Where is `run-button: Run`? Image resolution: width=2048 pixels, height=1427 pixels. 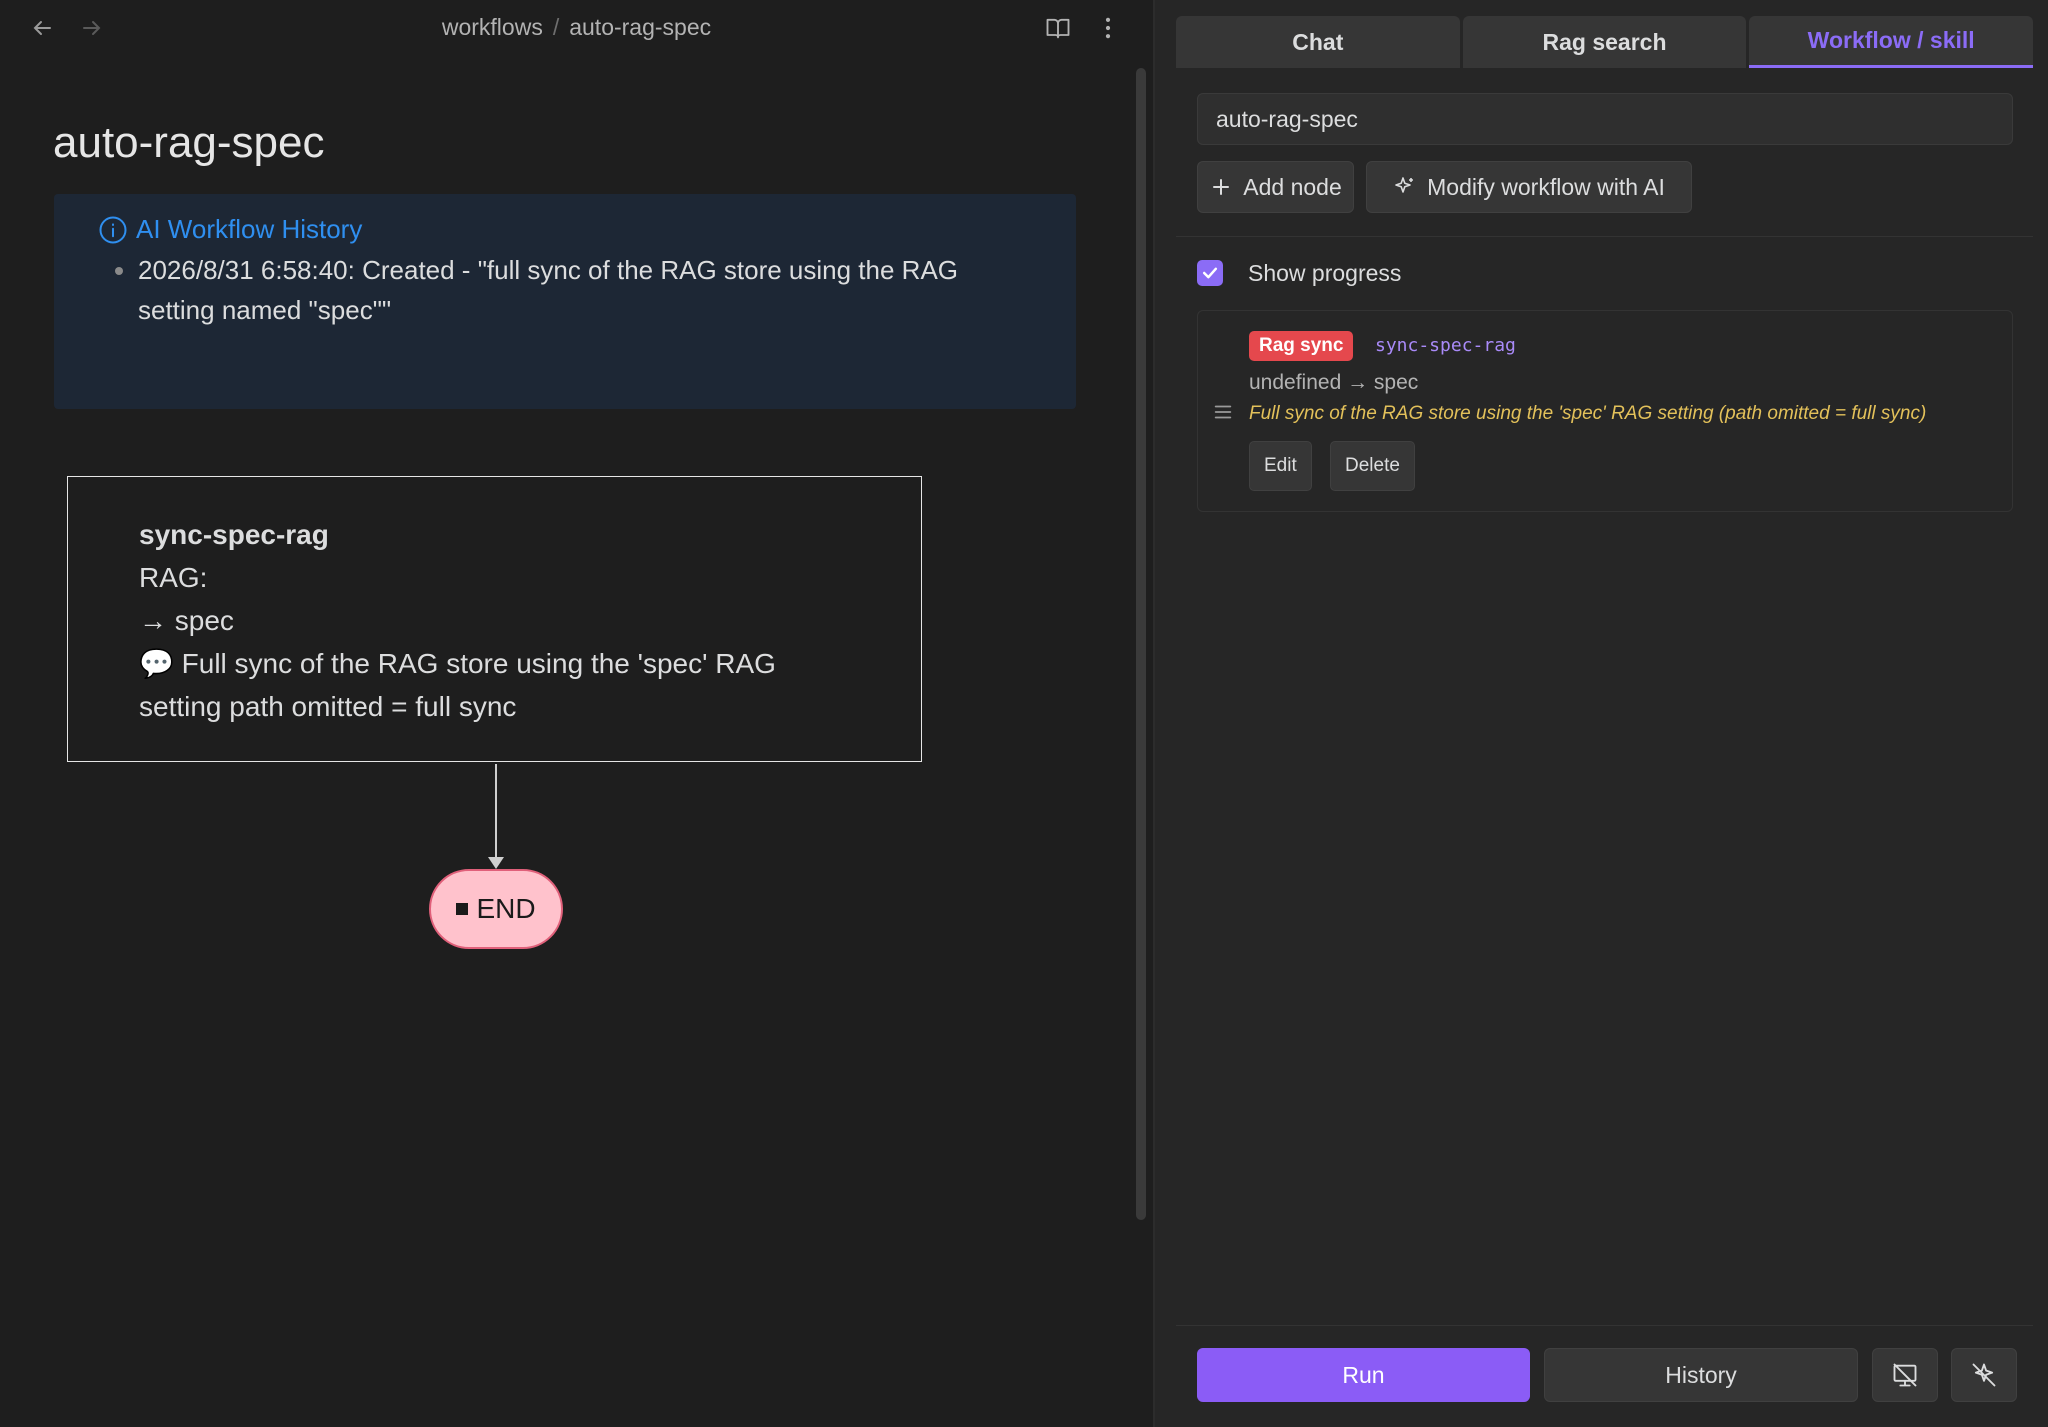 run-button: Run is located at coordinates (1363, 1375).